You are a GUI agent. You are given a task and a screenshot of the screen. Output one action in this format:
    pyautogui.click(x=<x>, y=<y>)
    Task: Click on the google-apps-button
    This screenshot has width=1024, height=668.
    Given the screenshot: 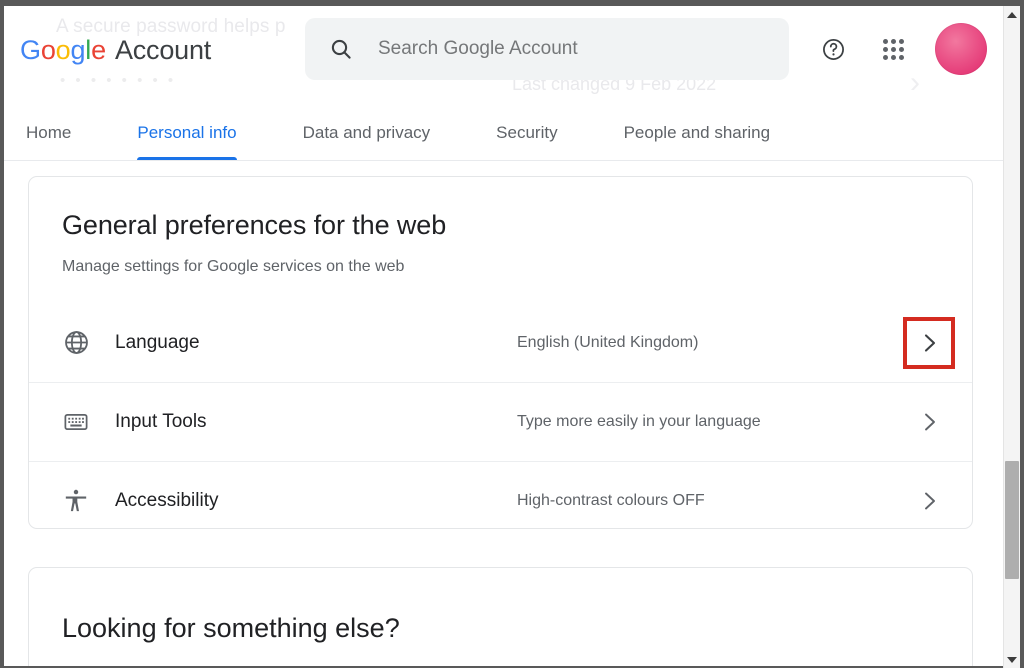 What is the action you would take?
    pyautogui.click(x=893, y=49)
    